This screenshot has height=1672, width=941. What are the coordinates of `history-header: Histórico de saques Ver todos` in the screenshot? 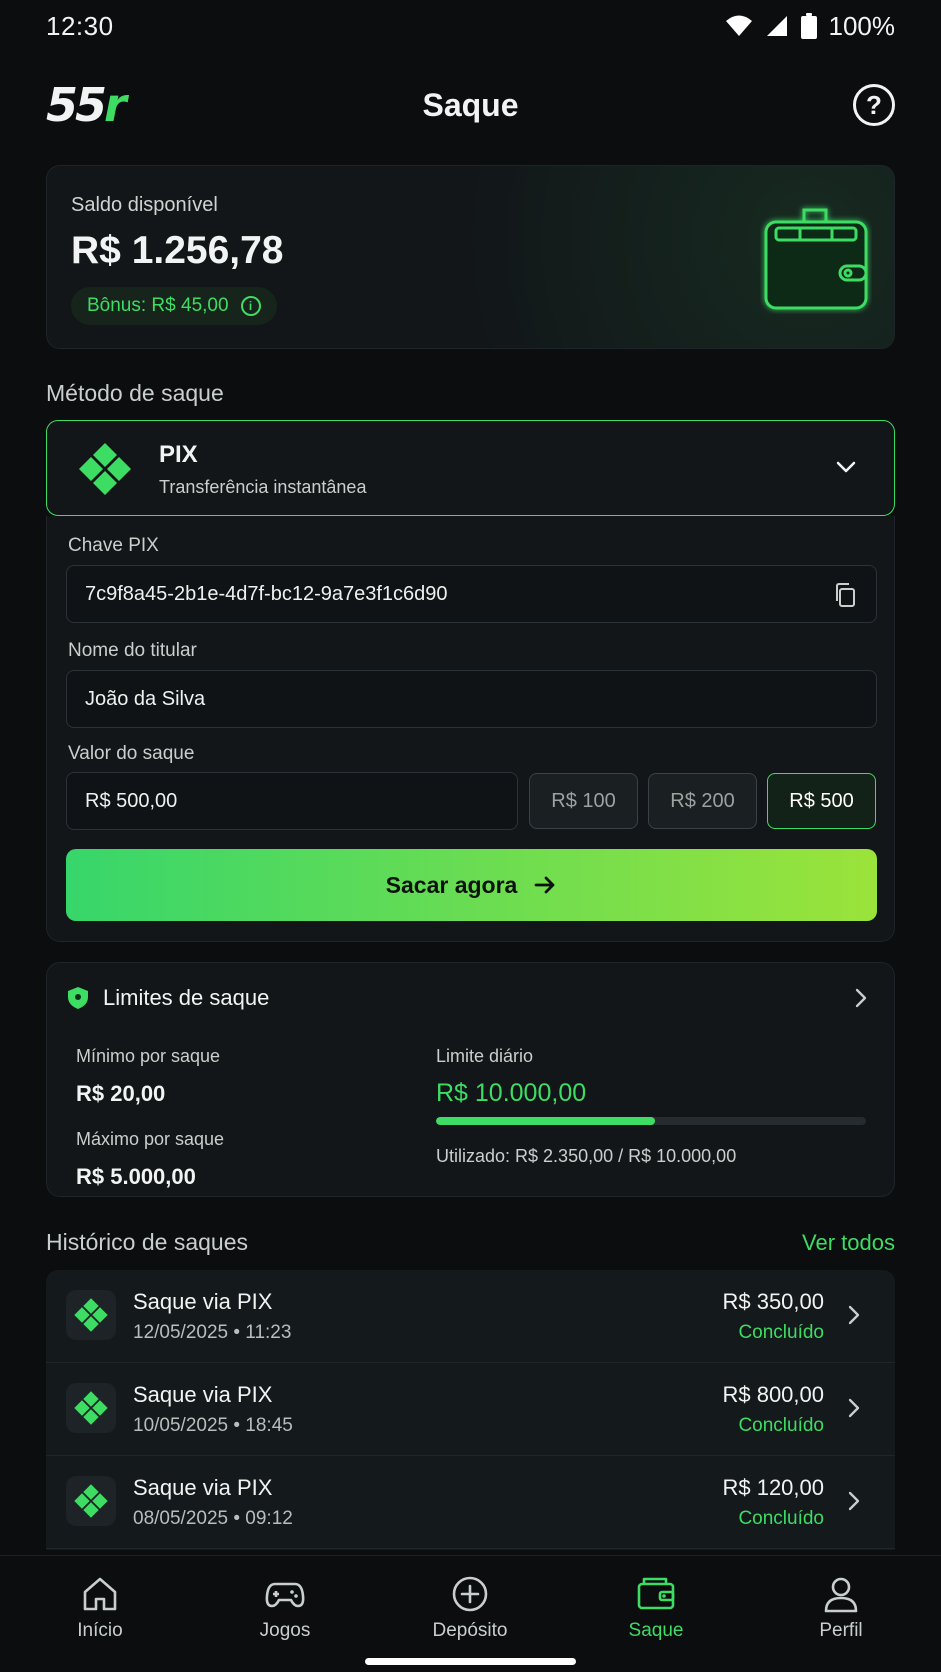 It's located at (470, 1242).